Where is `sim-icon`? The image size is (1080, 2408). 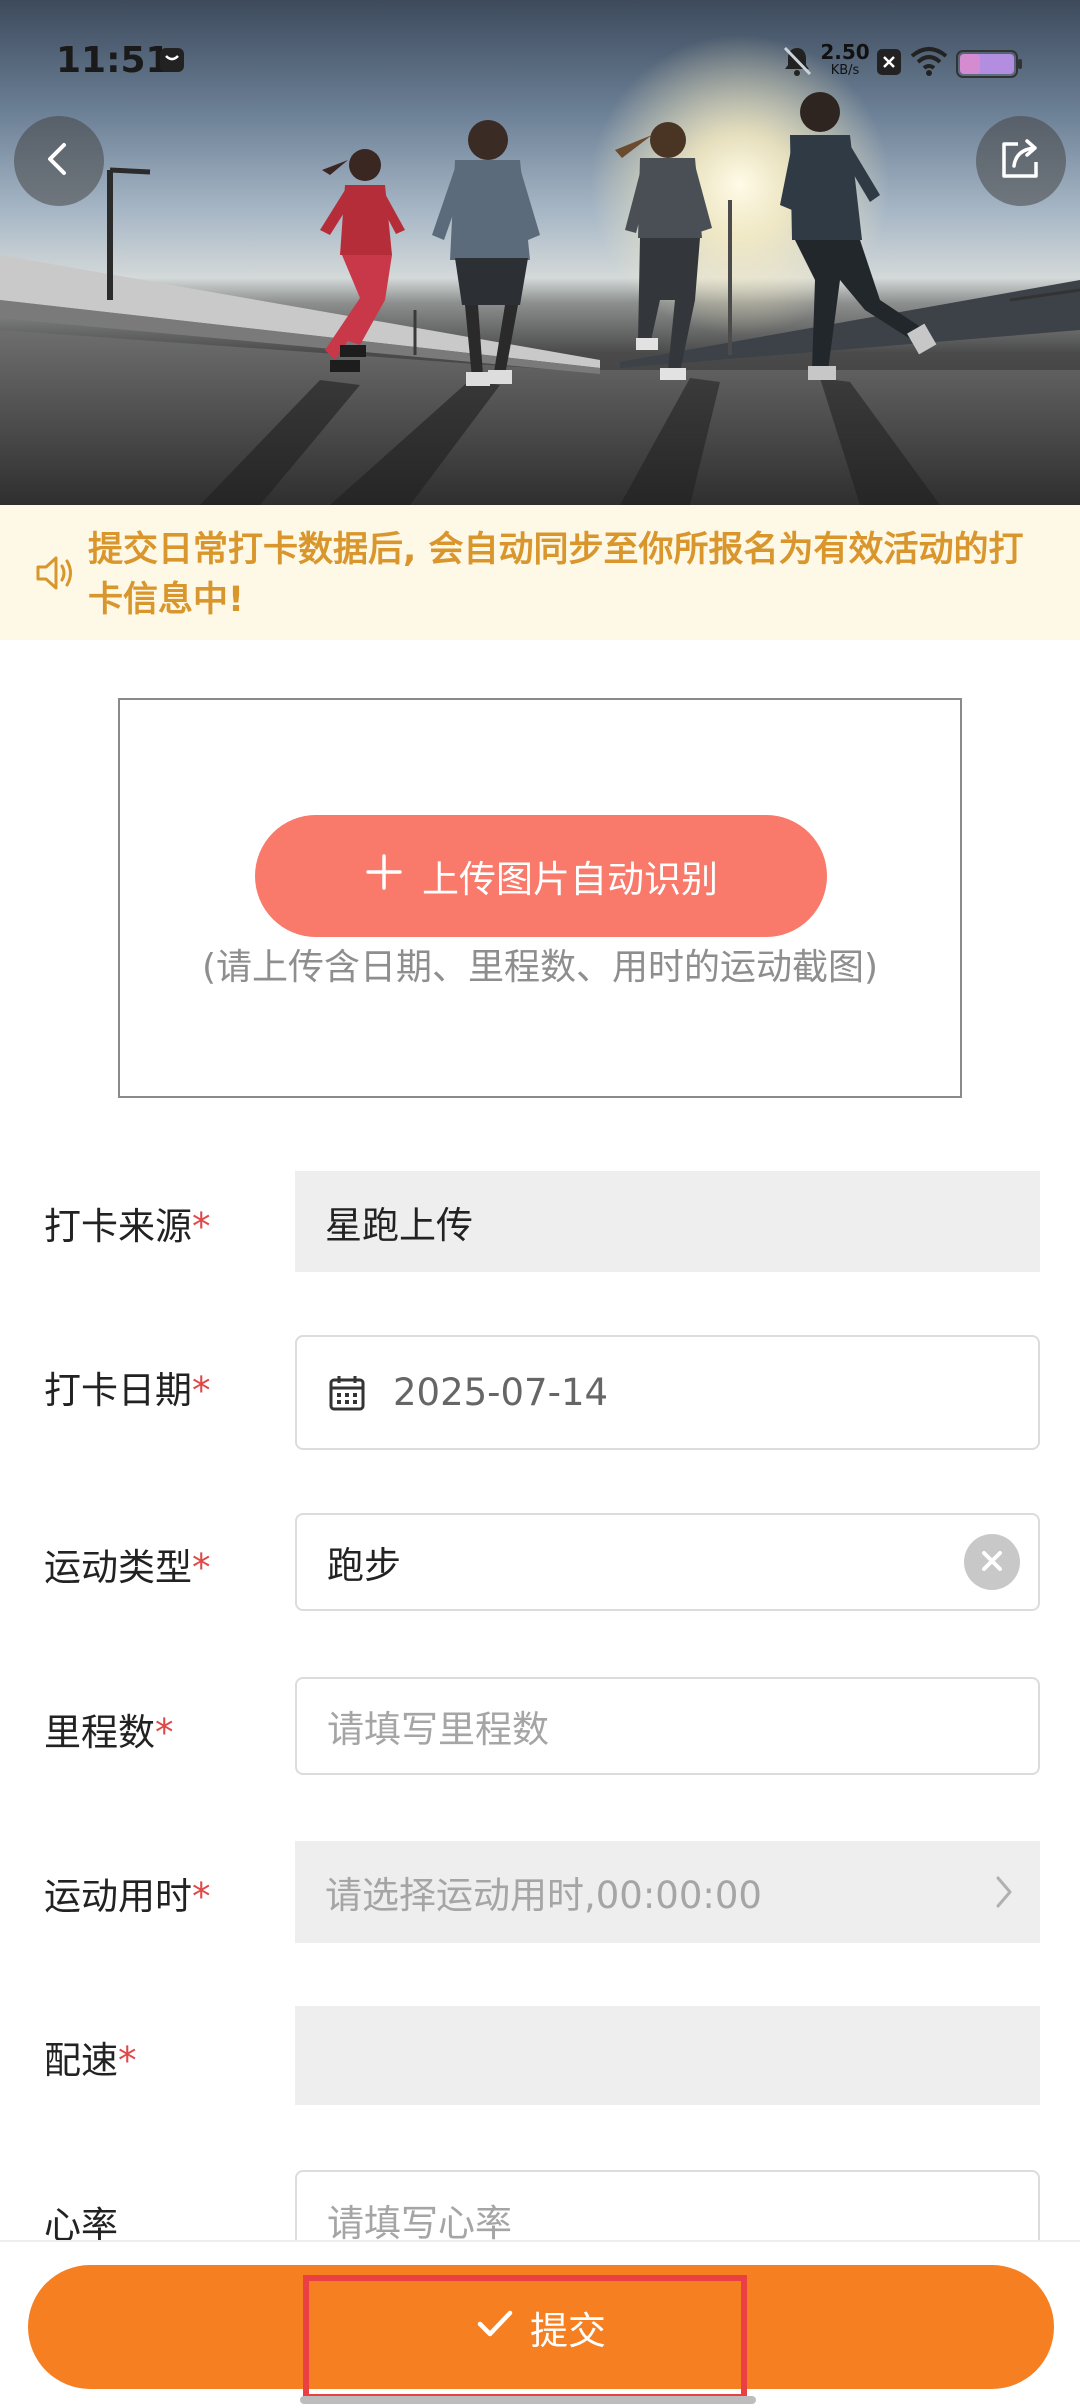
sim-icon is located at coordinates (889, 64).